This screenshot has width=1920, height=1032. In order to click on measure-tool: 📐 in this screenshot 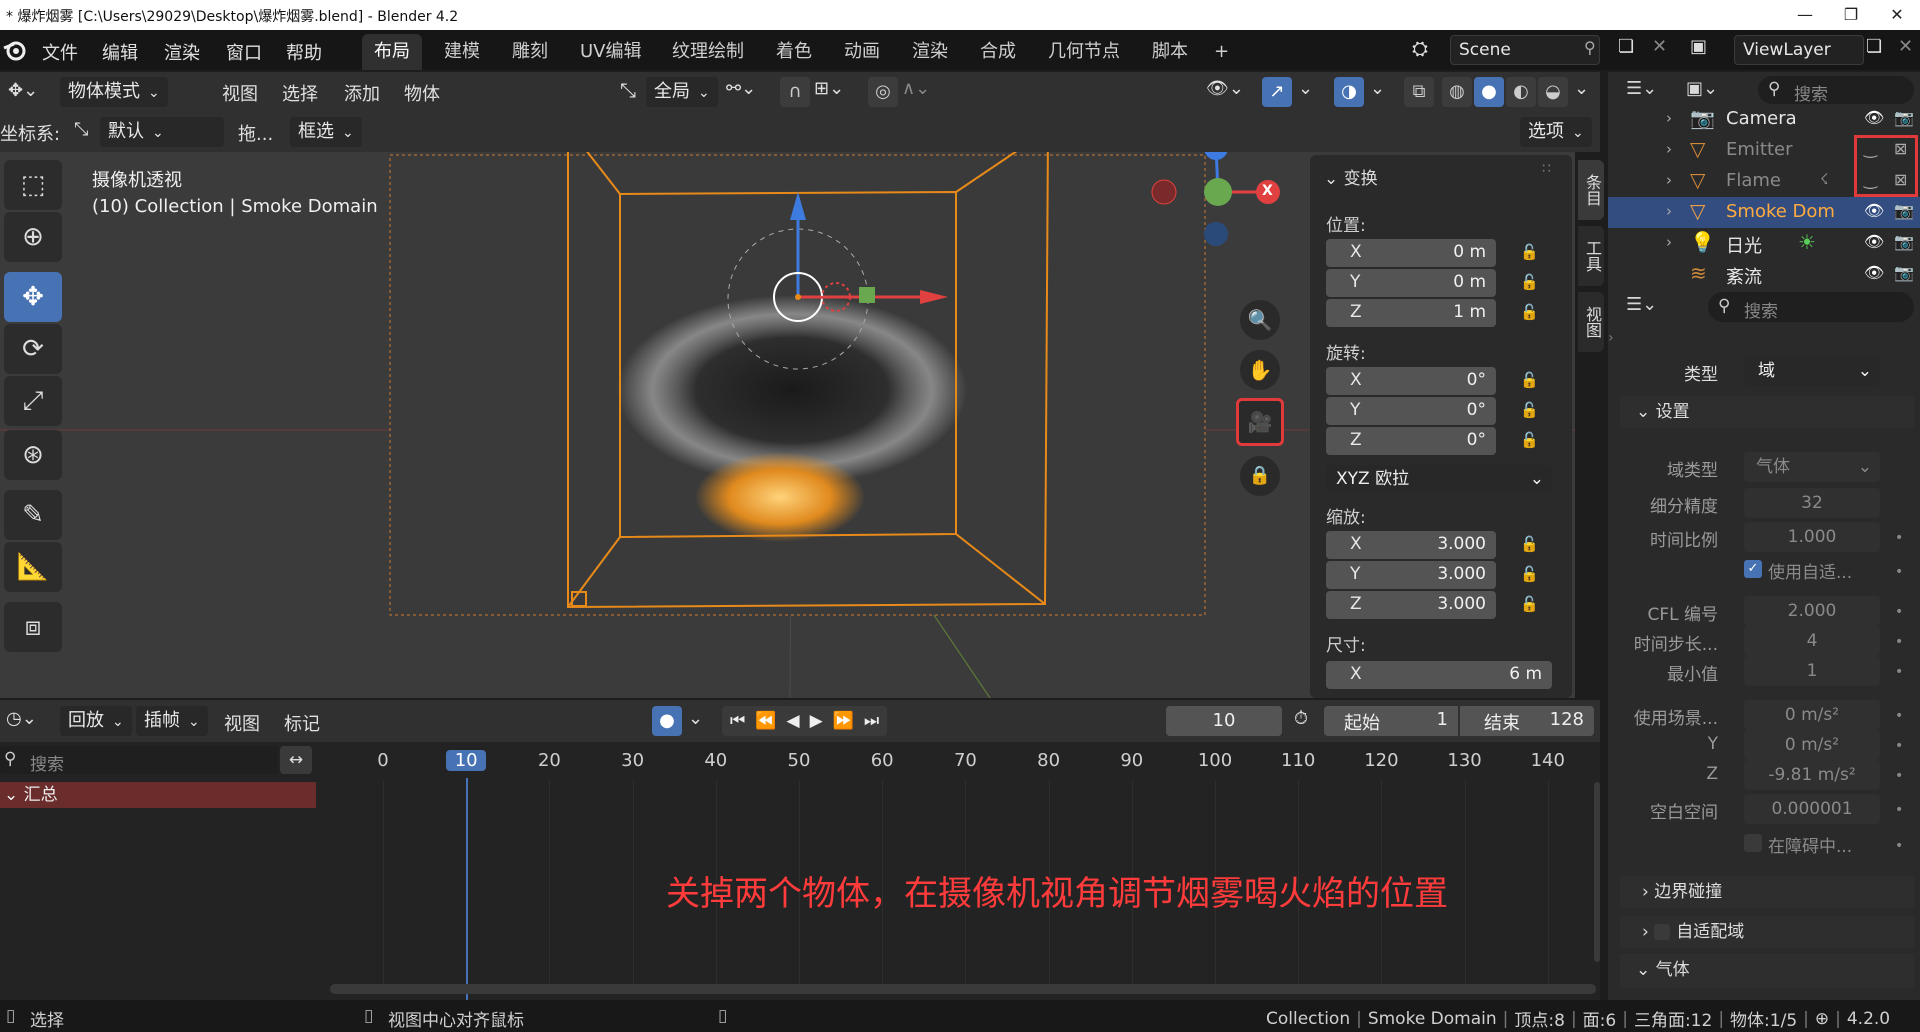, I will do `click(33, 567)`.